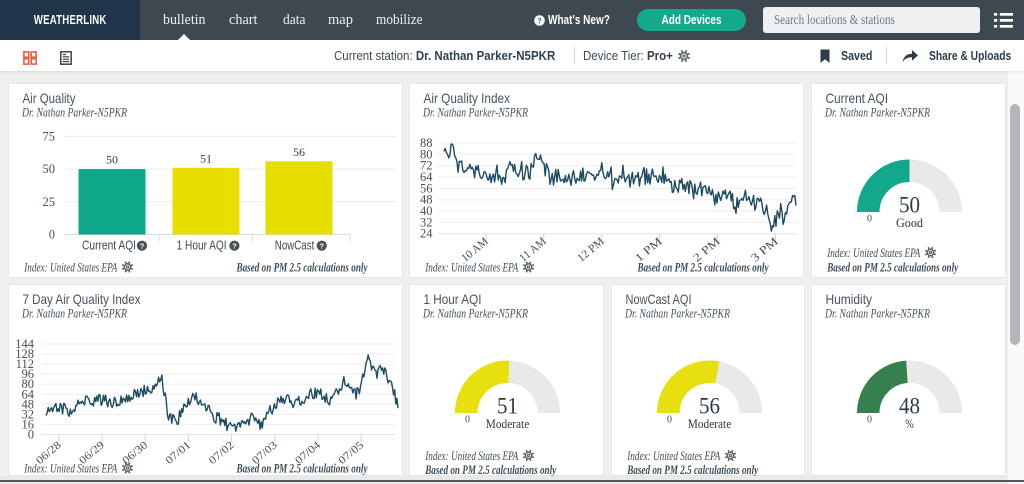 The height and width of the screenshot is (484, 1024). Describe the element at coordinates (659, 299) in the screenshot. I see `svg-text: NowCast AQI` at that location.